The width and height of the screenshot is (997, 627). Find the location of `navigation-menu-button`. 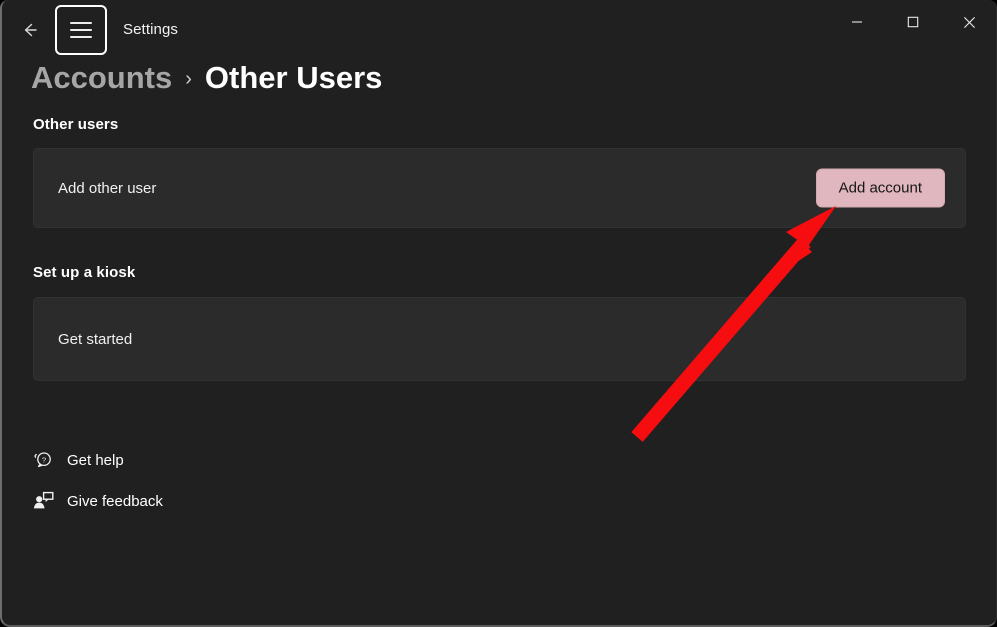

navigation-menu-button is located at coordinates (81, 30).